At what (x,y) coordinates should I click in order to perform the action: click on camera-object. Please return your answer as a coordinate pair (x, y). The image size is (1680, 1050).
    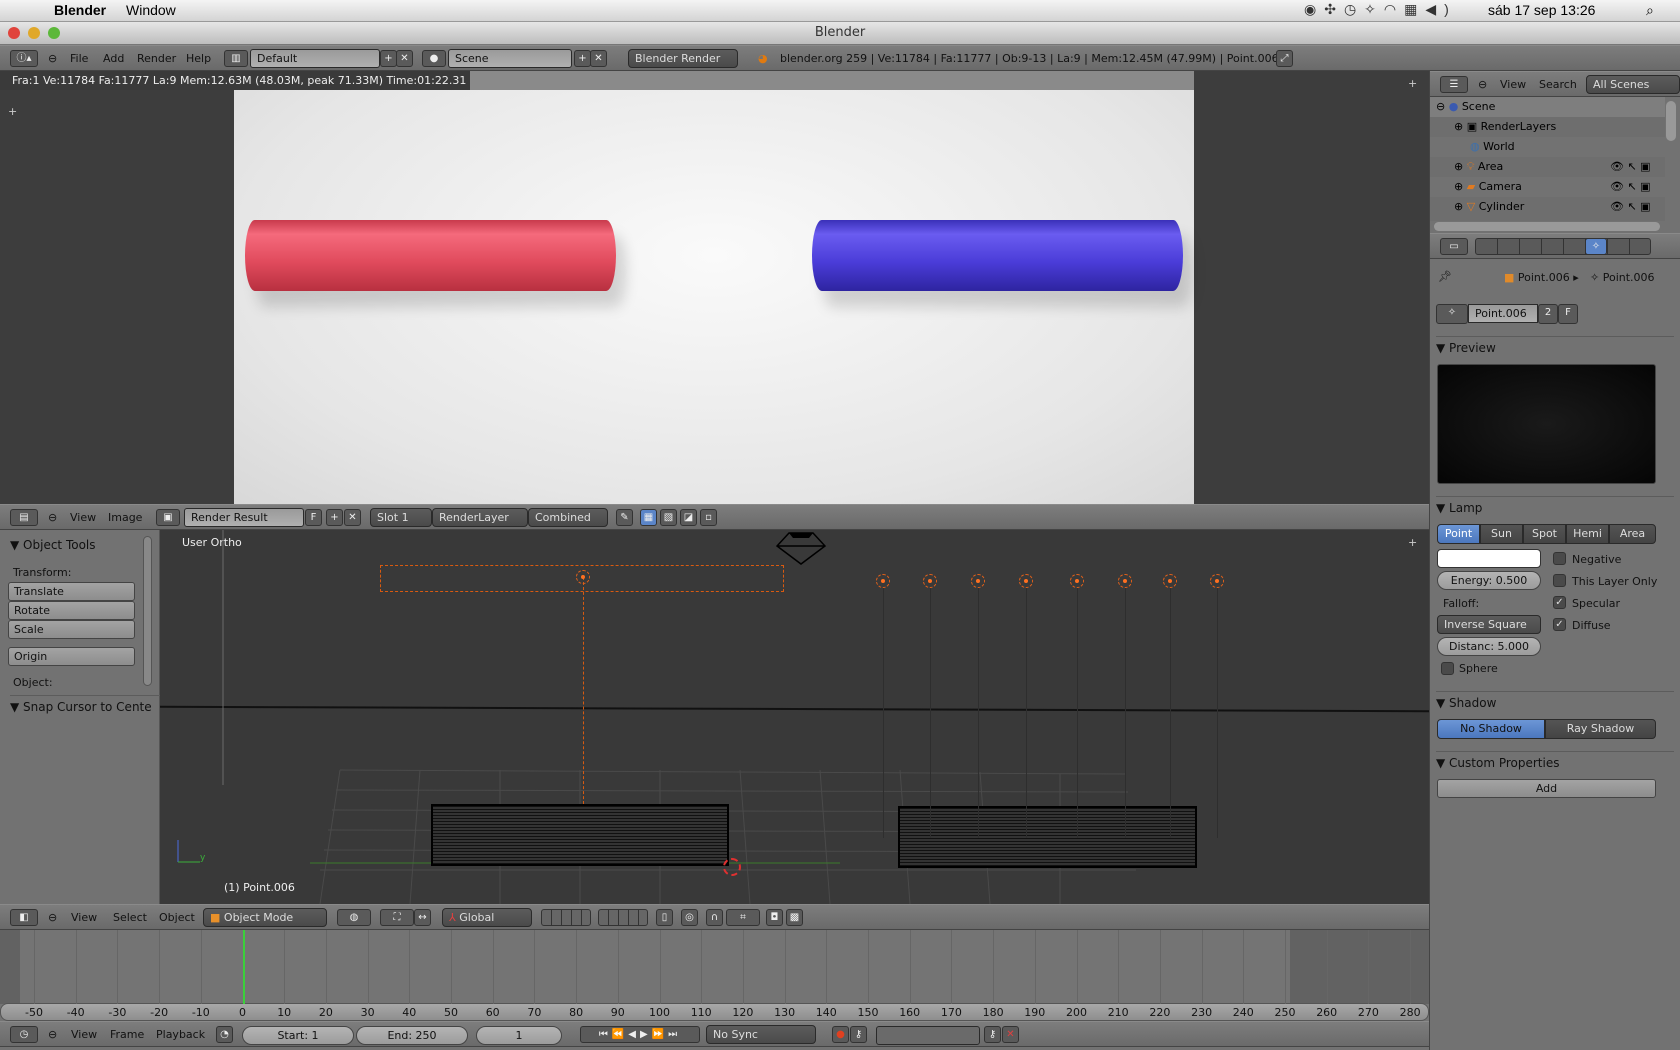
    Looking at the image, I should click on (801, 549).